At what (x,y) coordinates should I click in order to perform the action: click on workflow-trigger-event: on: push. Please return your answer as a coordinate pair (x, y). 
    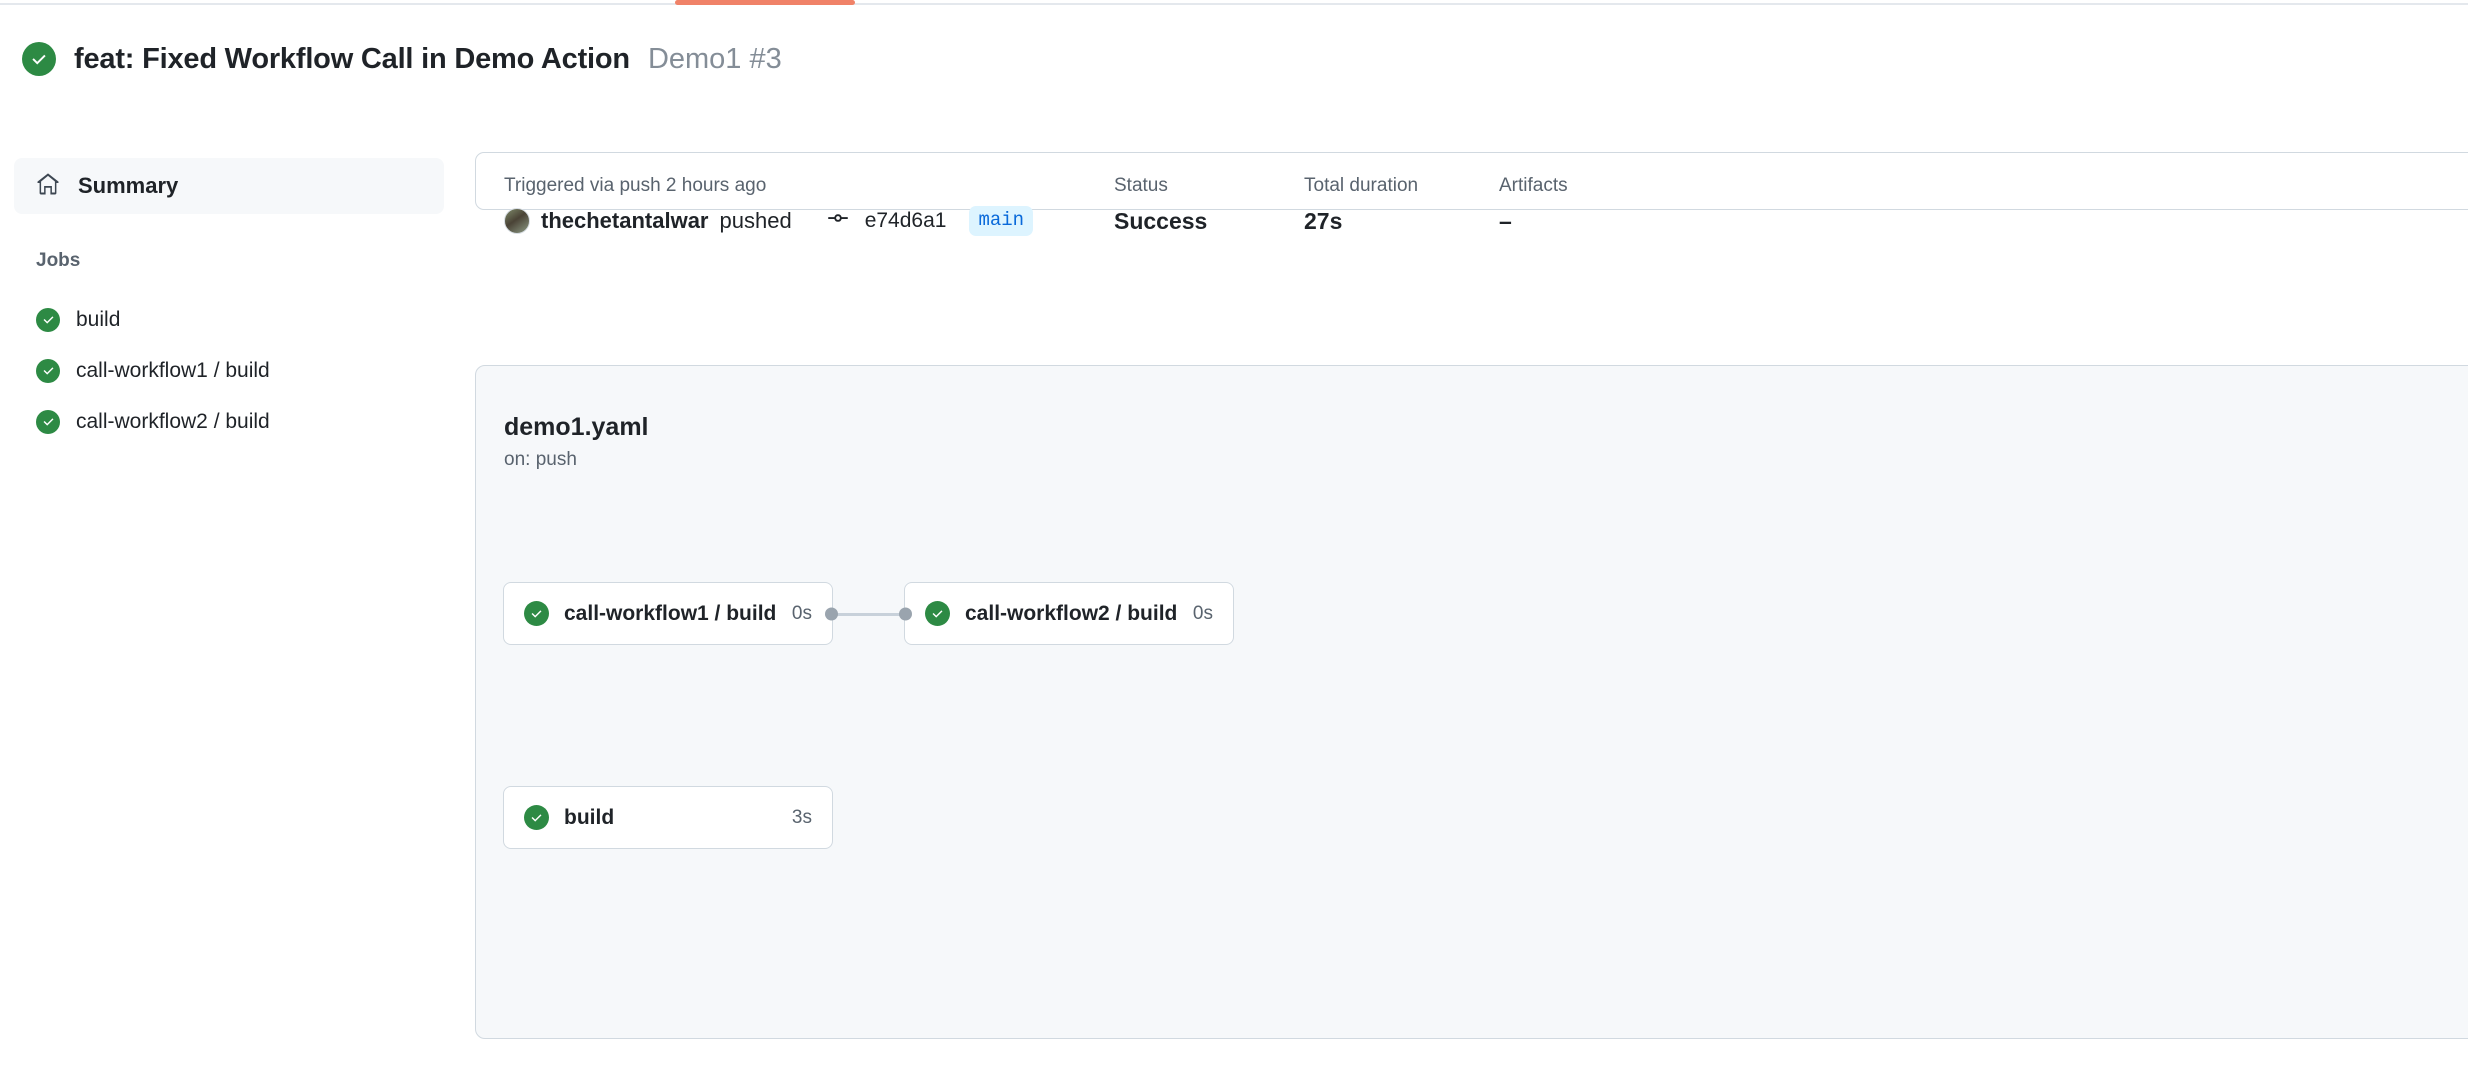
    Looking at the image, I should click on (540, 459).